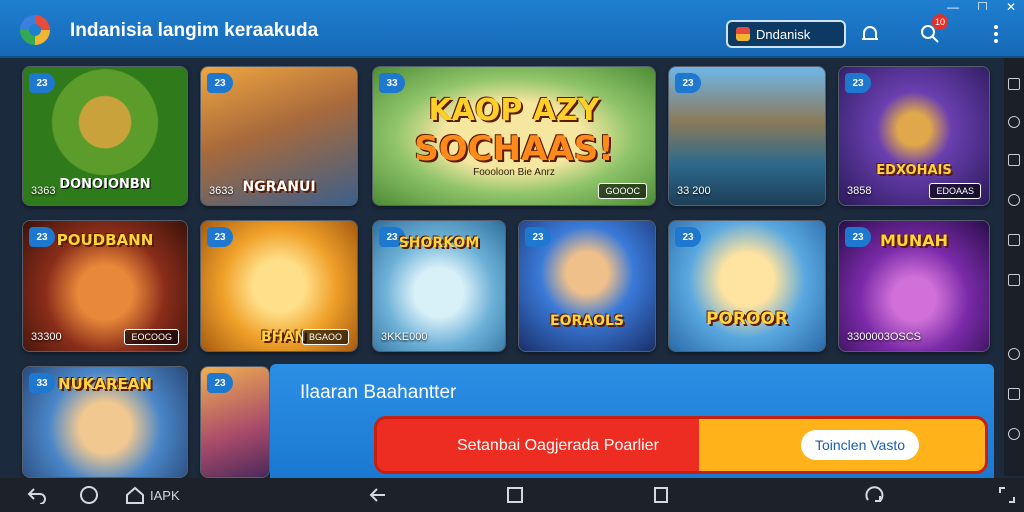 This screenshot has width=1024, height=512. Describe the element at coordinates (404, 337) in the screenshot. I see `card-price: 3KKE000` at that location.